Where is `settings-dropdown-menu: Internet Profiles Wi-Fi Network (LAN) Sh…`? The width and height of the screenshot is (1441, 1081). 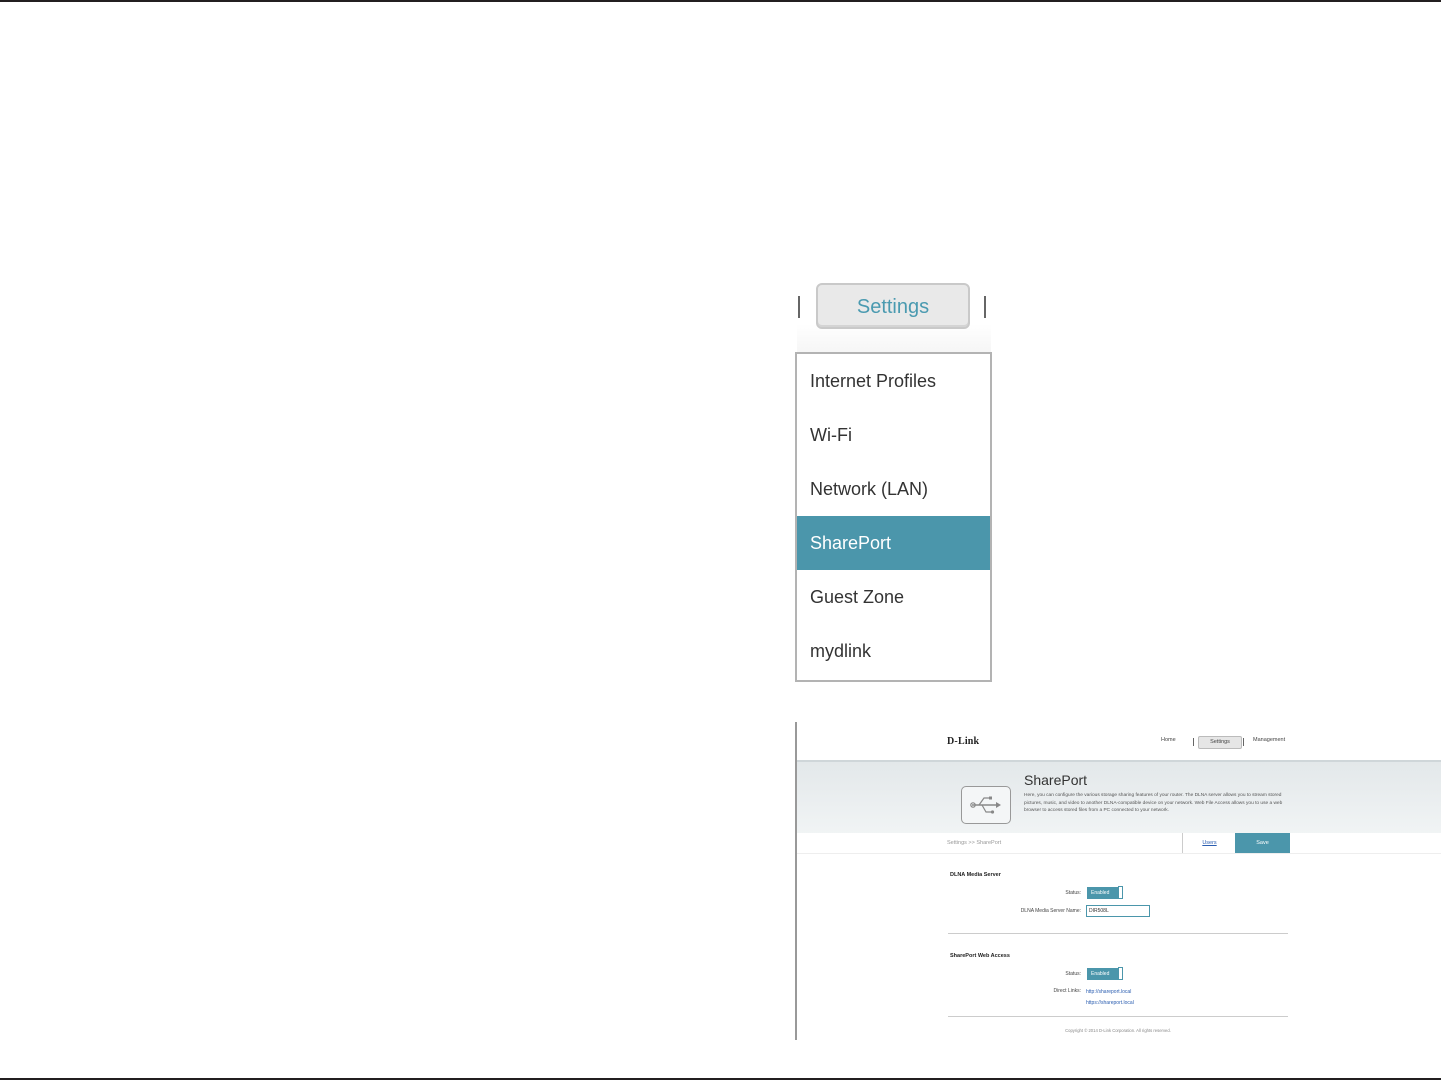 settings-dropdown-menu: Internet Profiles Wi-Fi Network (LAN) Sh… is located at coordinates (893, 517).